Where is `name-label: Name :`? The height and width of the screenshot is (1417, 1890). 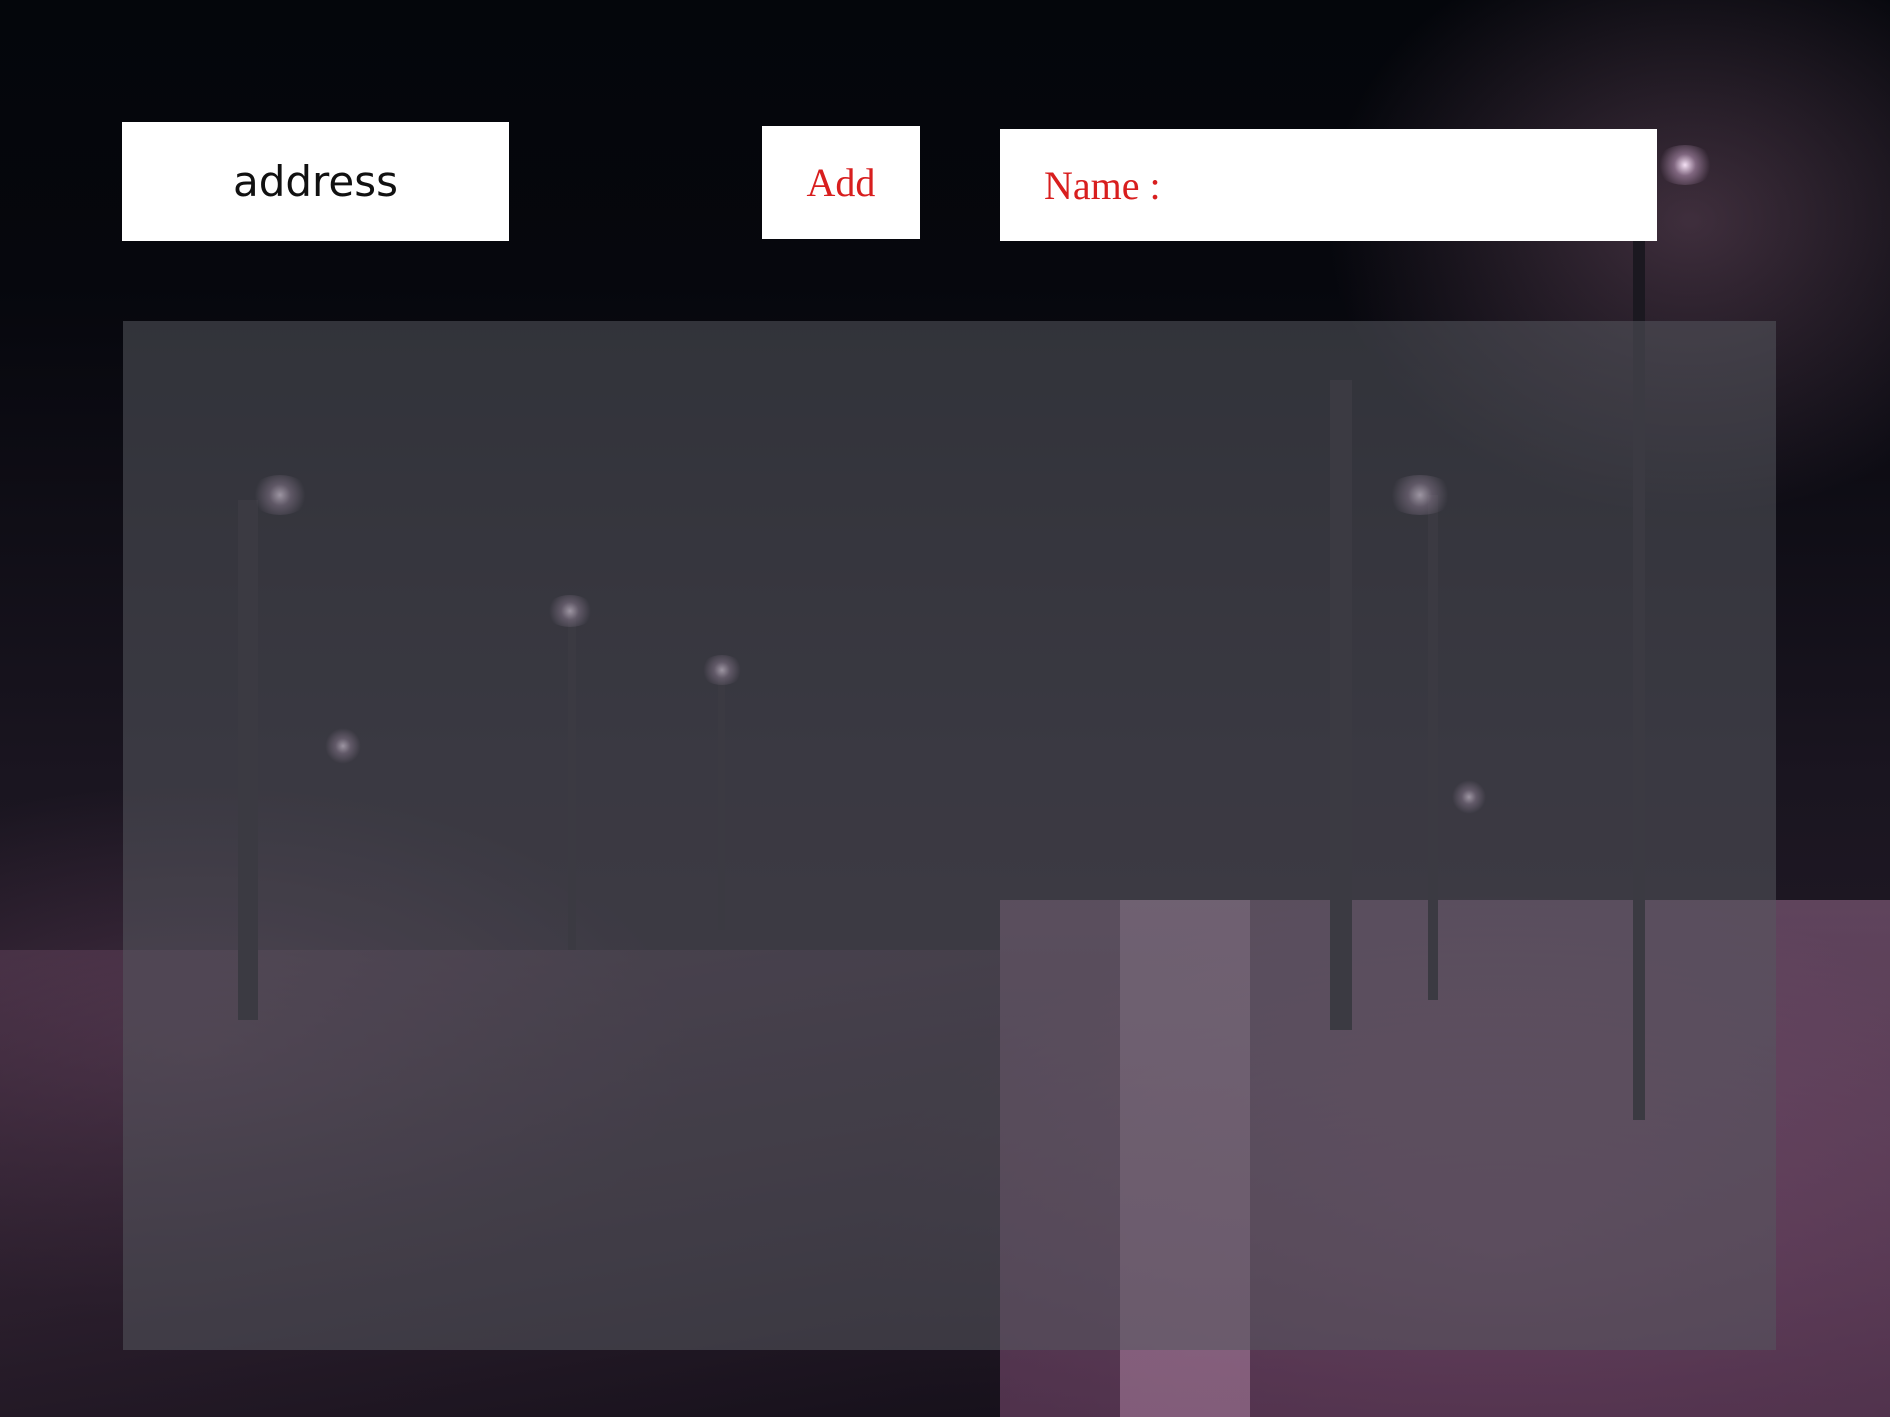 name-label: Name : is located at coordinates (1102, 185).